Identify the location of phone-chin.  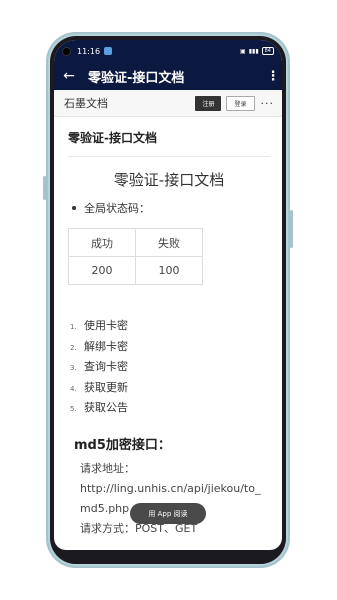
(168, 559).